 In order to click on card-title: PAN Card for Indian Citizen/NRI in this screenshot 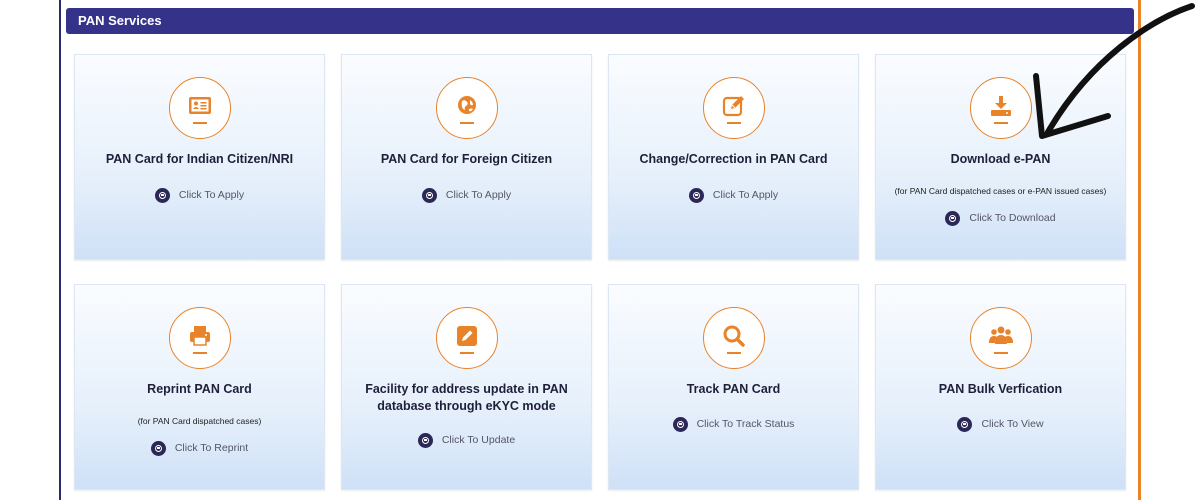, I will do `click(199, 159)`.